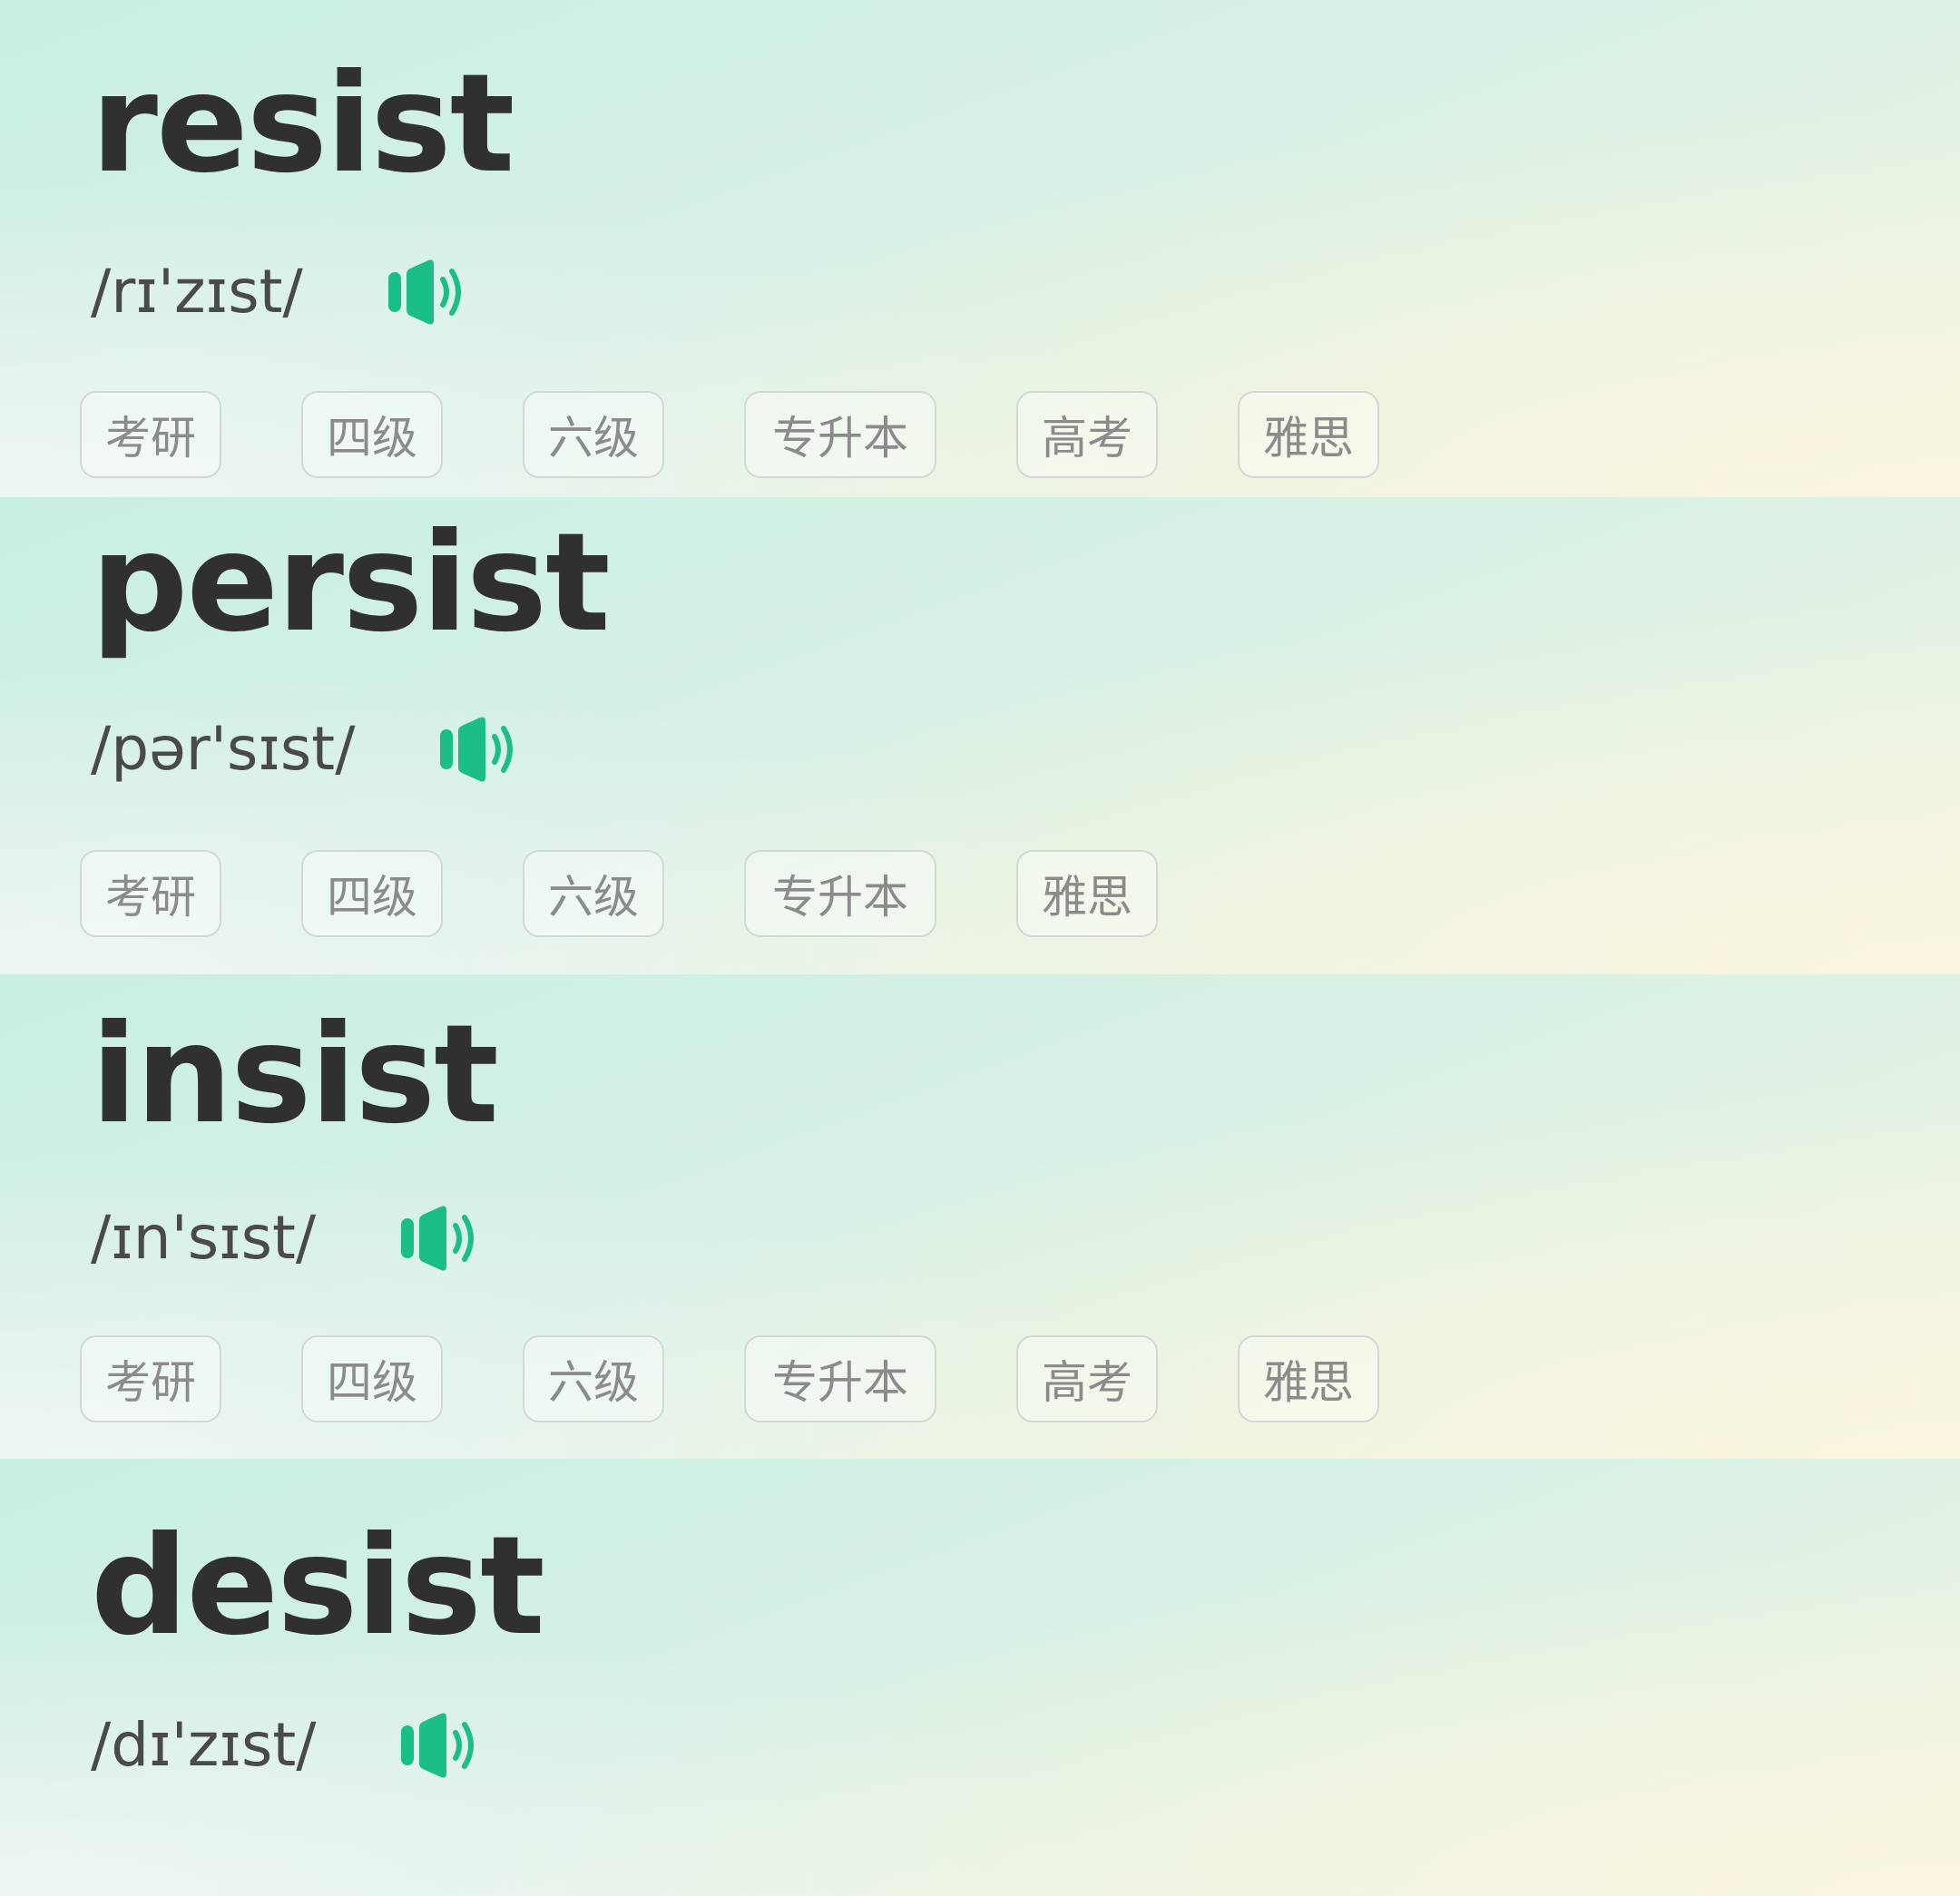  I want to click on phonetic-row: /ɪn'sɪst/, so click(287, 1238).